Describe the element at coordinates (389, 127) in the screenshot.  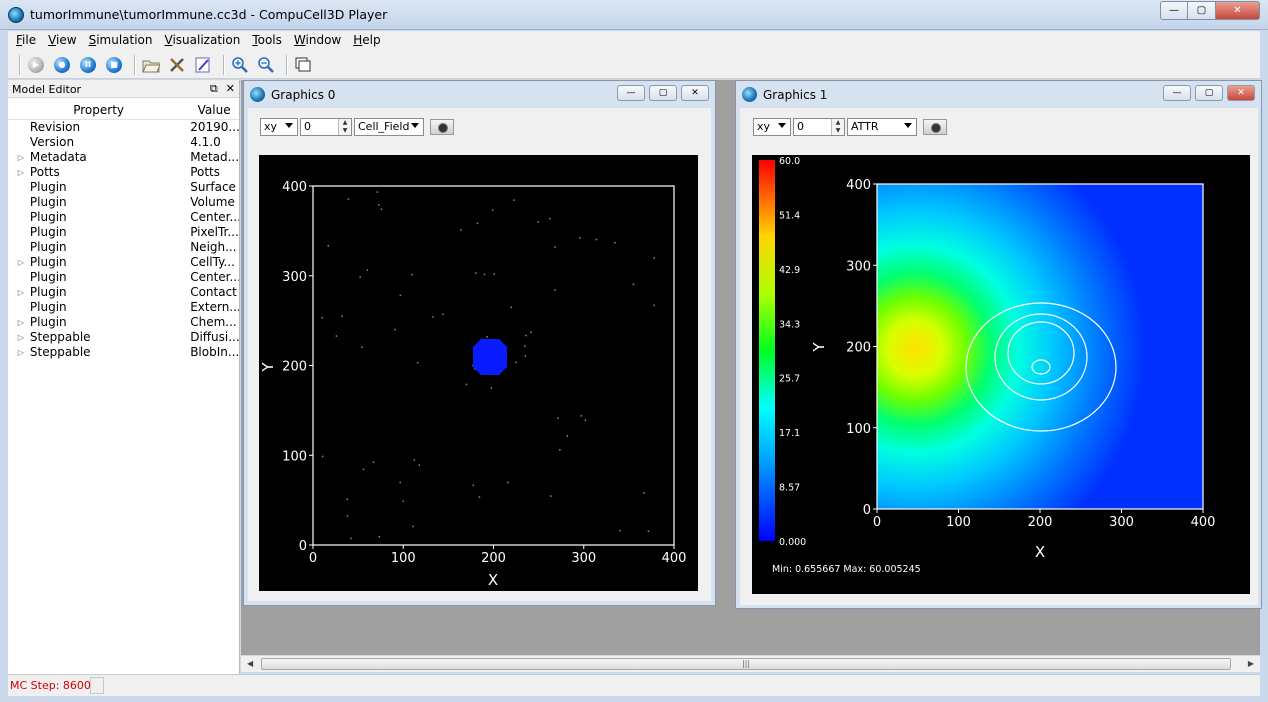
I see `graphics-0-field-select: Cell_Field` at that location.